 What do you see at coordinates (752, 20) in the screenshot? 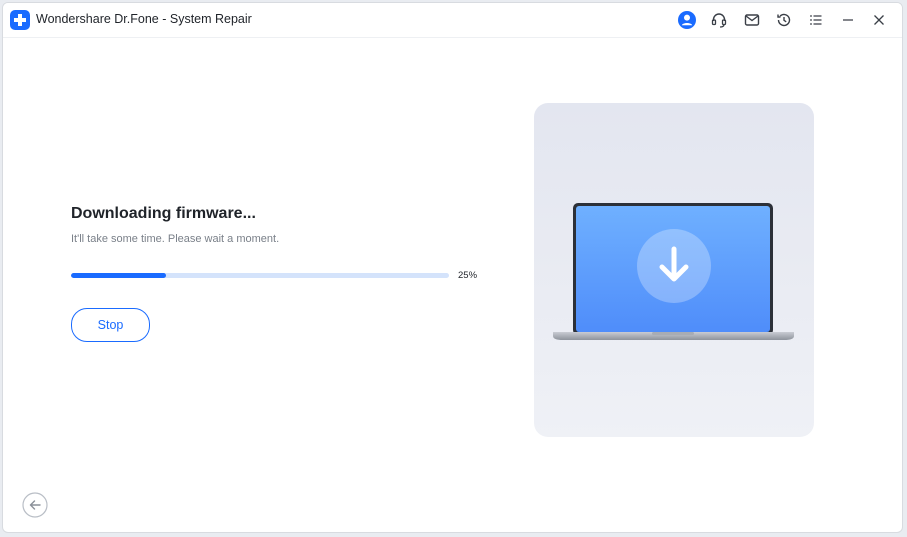
I see `mail-icon` at bounding box center [752, 20].